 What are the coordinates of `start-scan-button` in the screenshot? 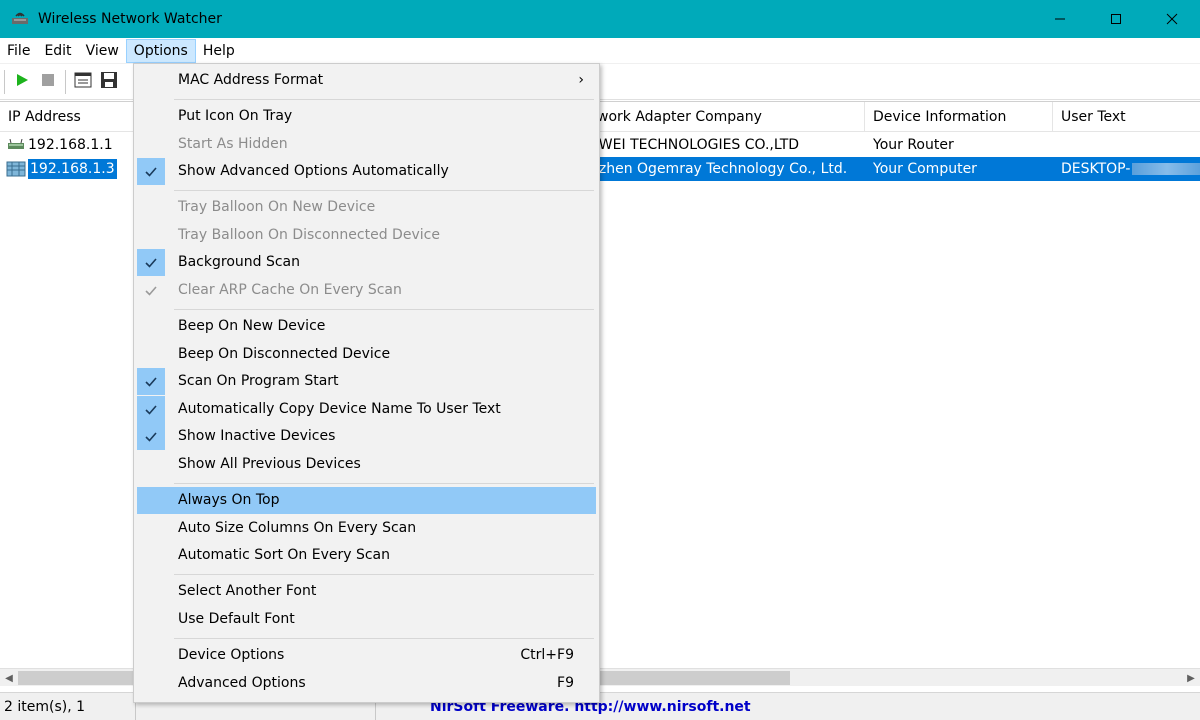 It's located at (22, 82).